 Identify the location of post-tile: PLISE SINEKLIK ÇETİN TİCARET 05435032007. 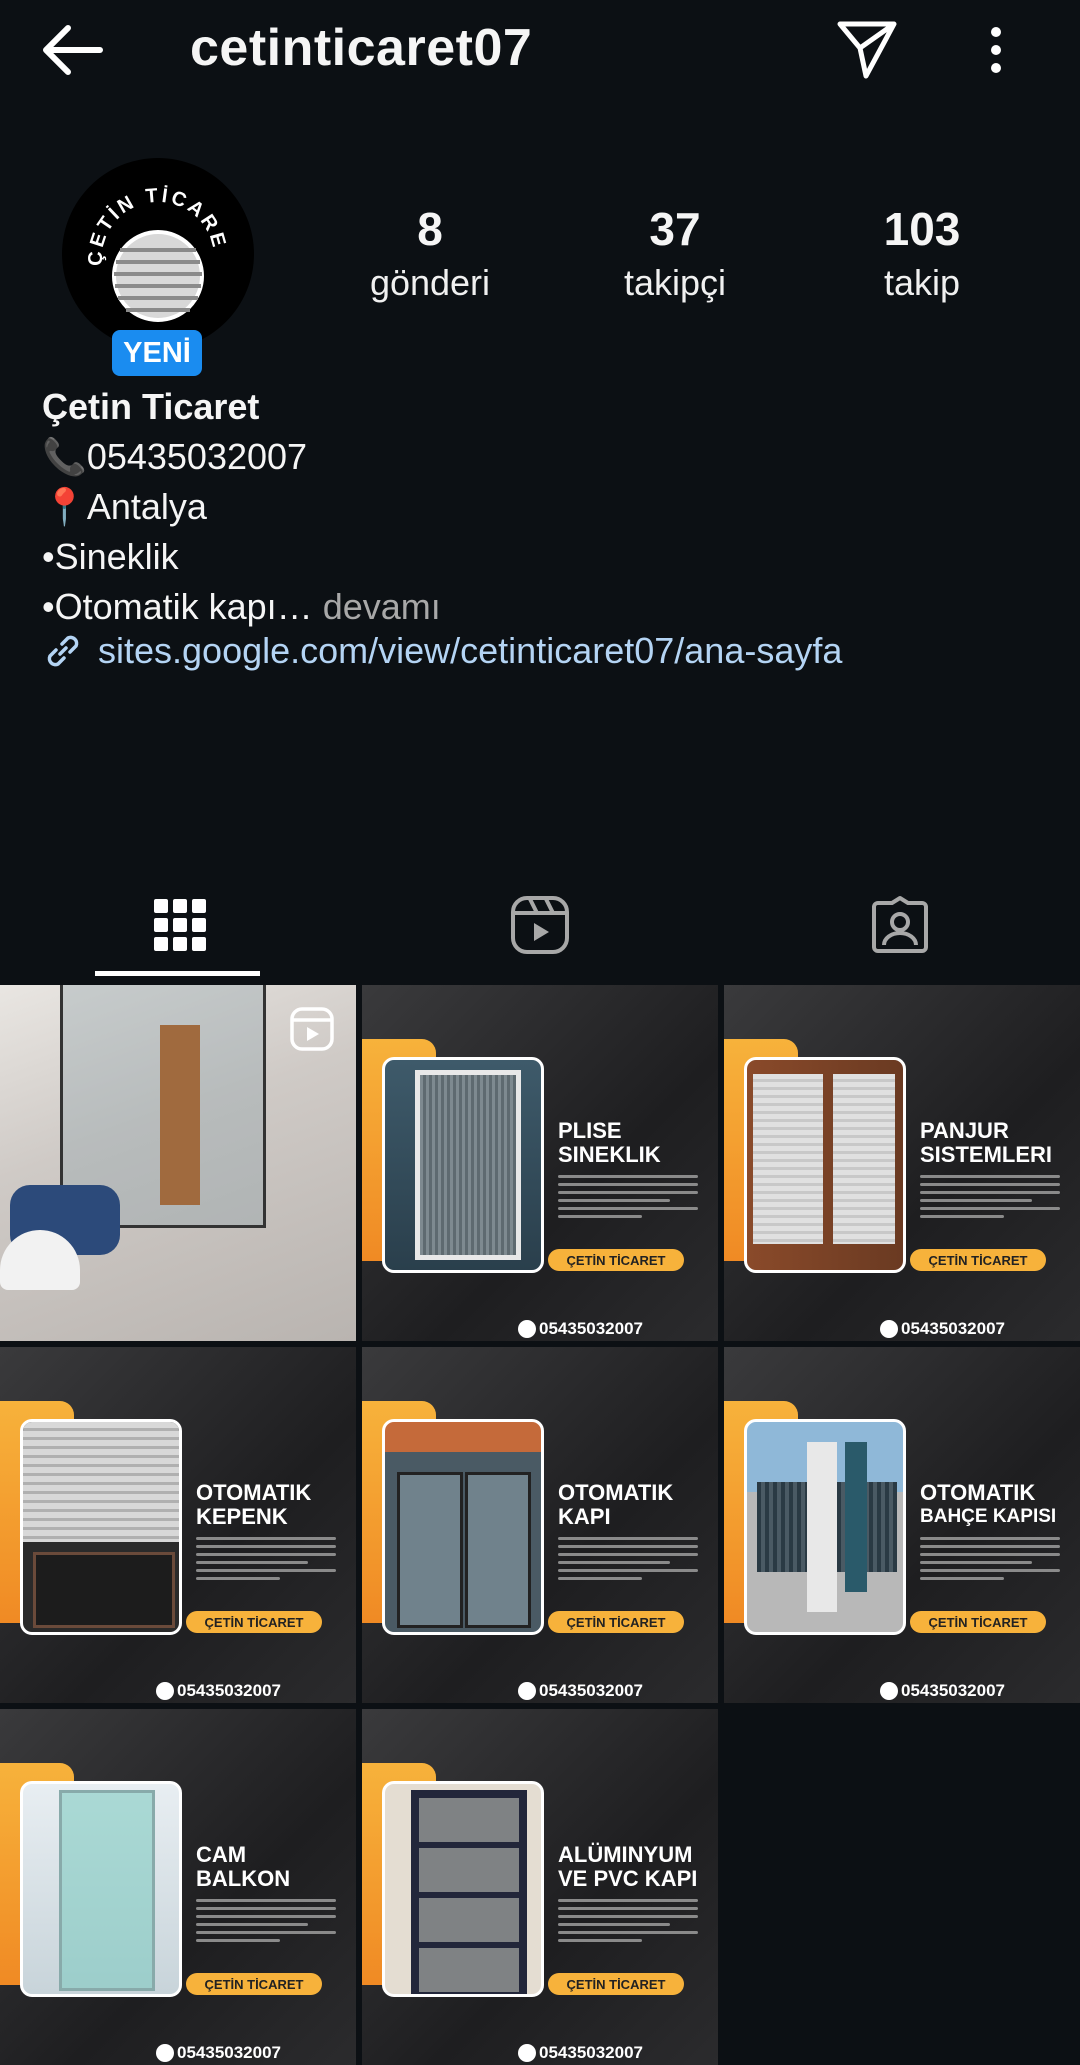
(540, 1163).